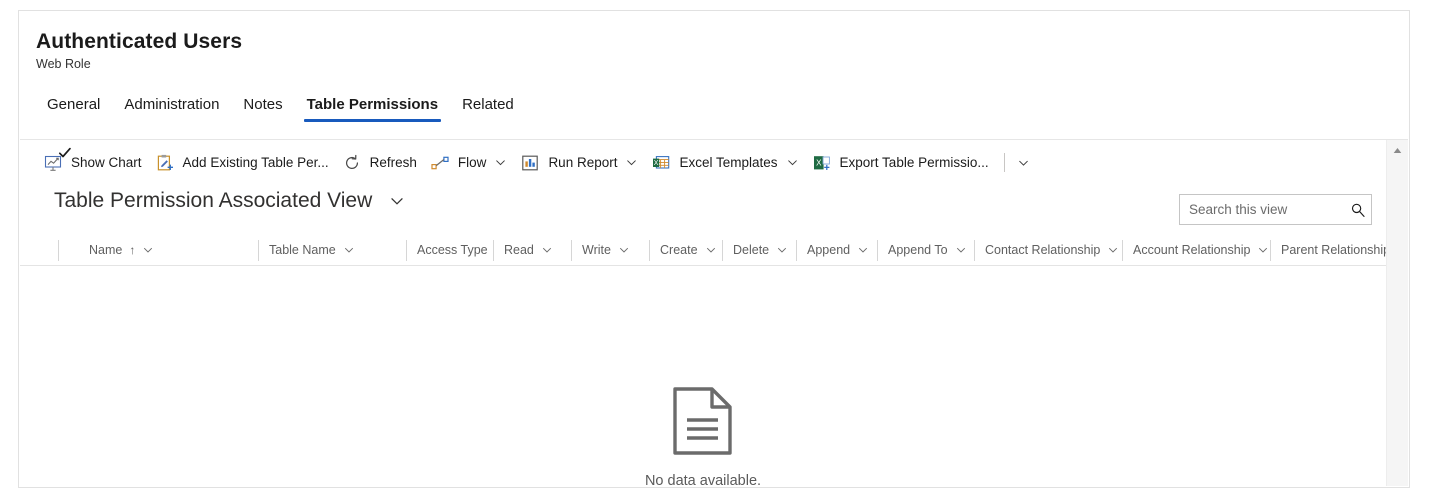  I want to click on column-header-delete: Delete, so click(759, 250).